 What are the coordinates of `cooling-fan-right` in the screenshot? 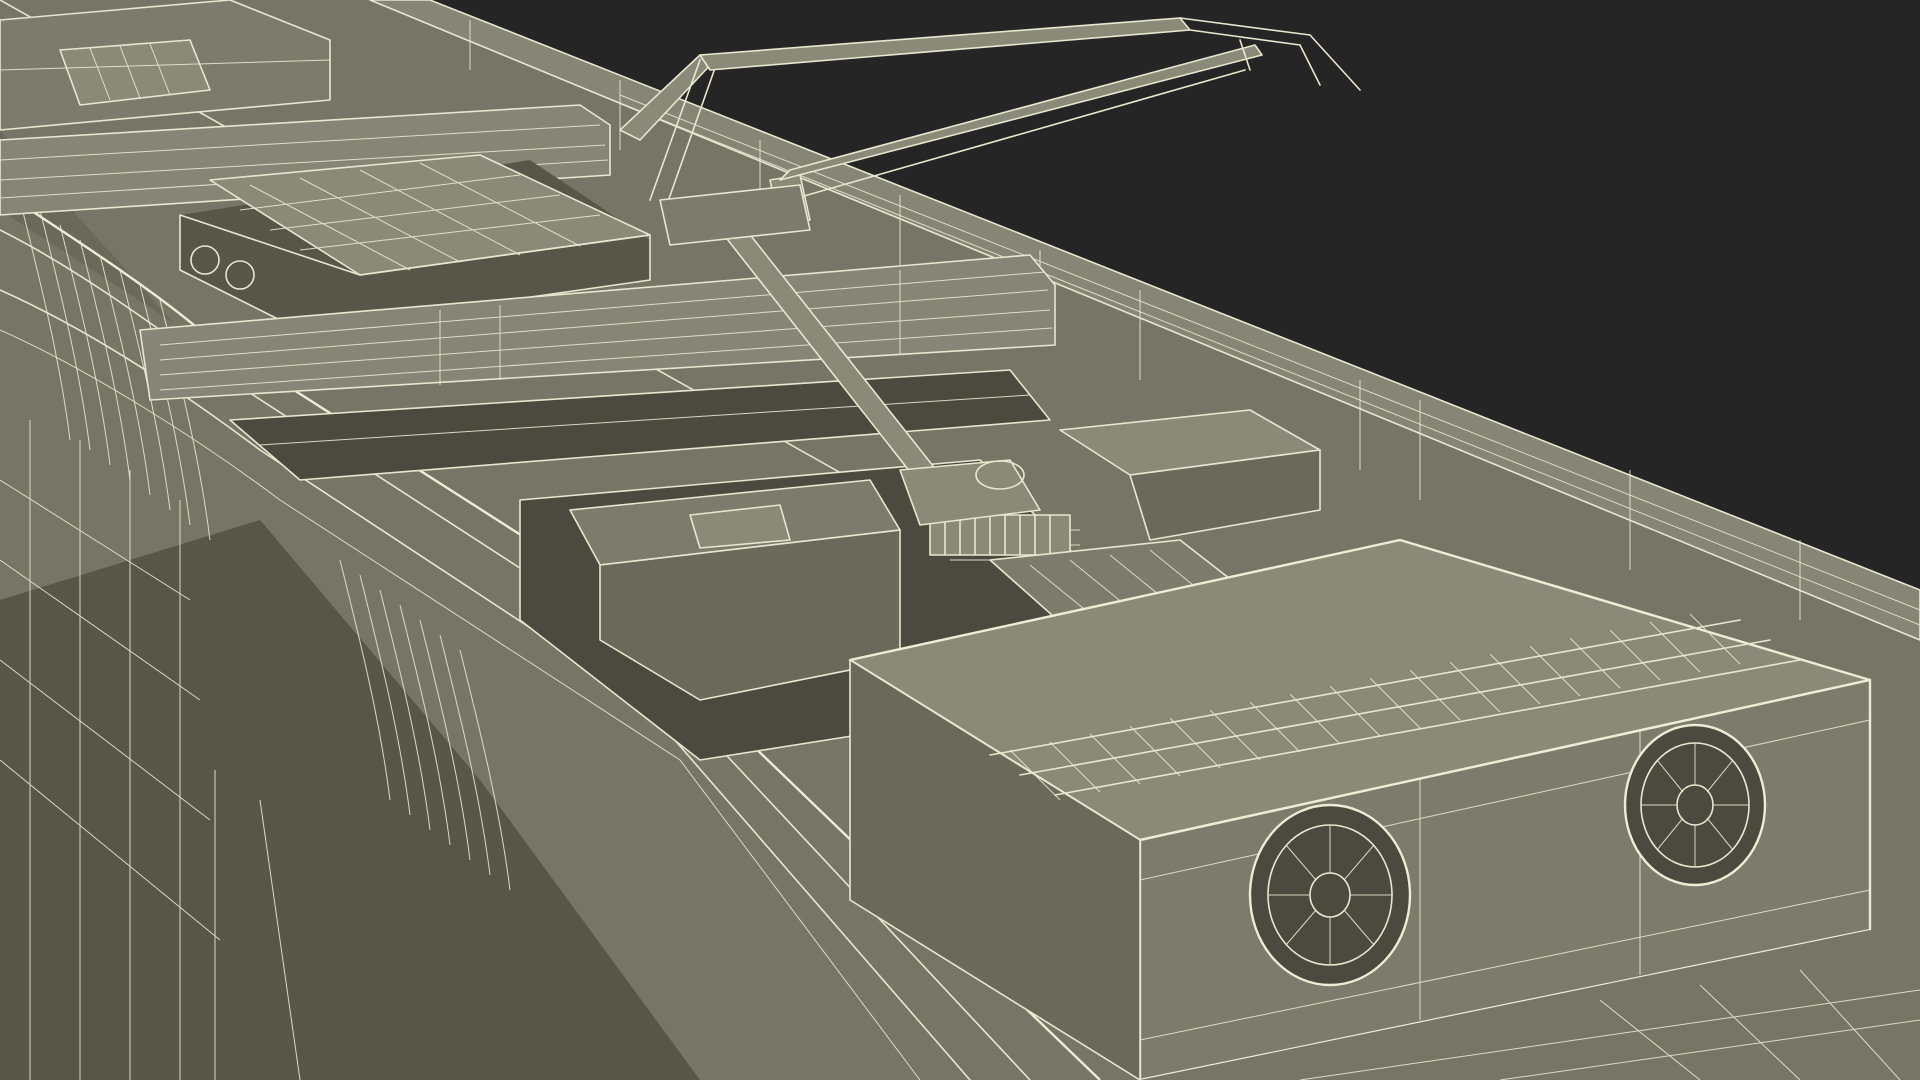 It's located at (1695, 805).